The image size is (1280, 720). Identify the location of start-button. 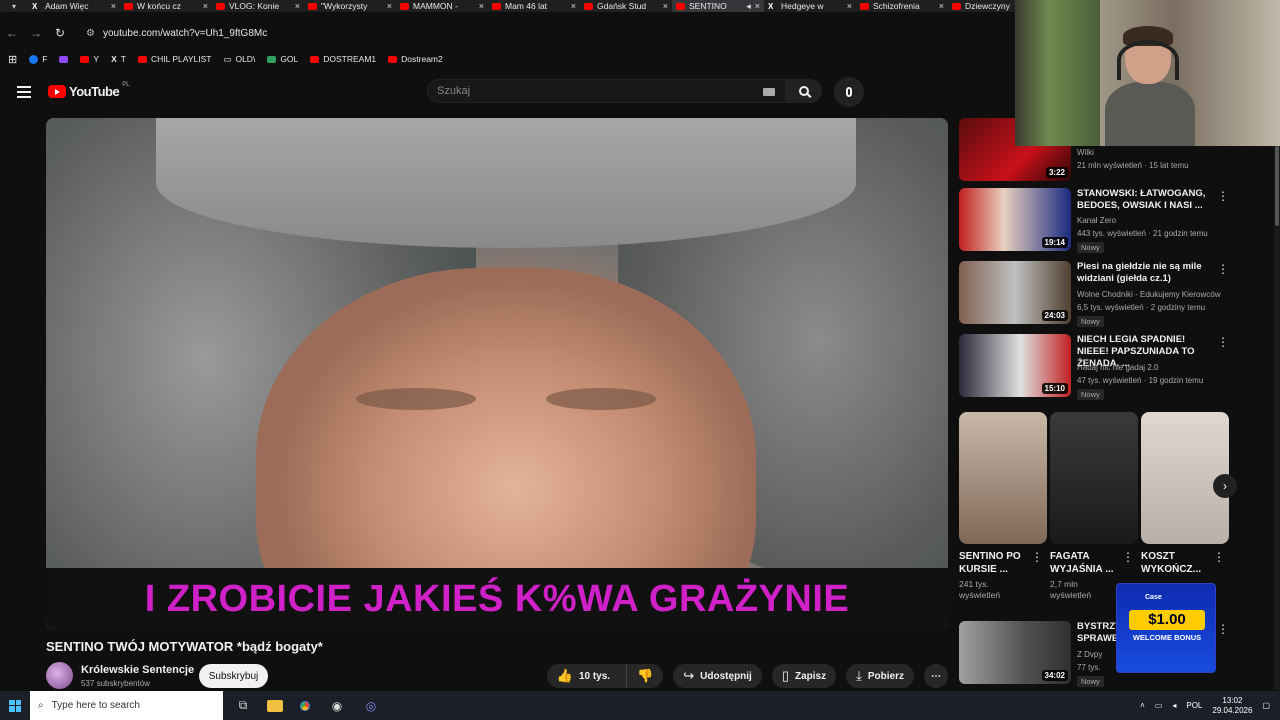
(15, 705).